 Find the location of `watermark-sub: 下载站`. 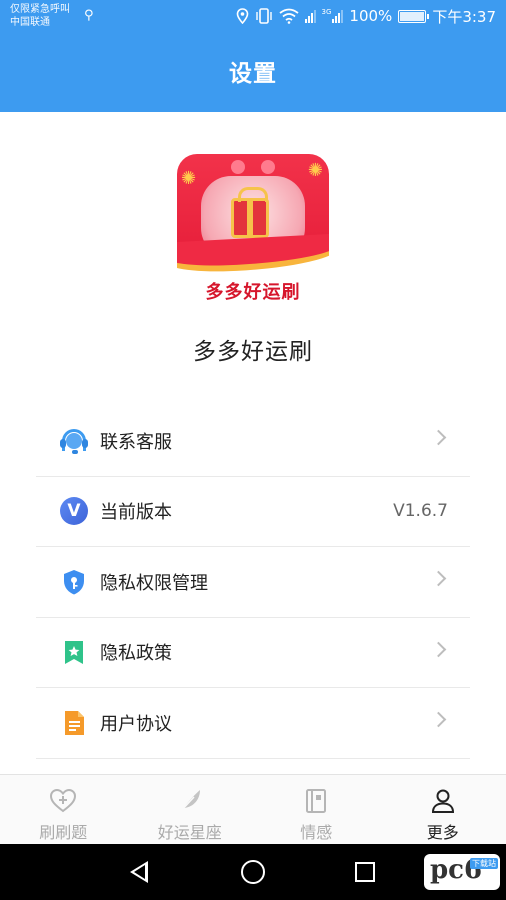

watermark-sub: 下载站 is located at coordinates (484, 863).